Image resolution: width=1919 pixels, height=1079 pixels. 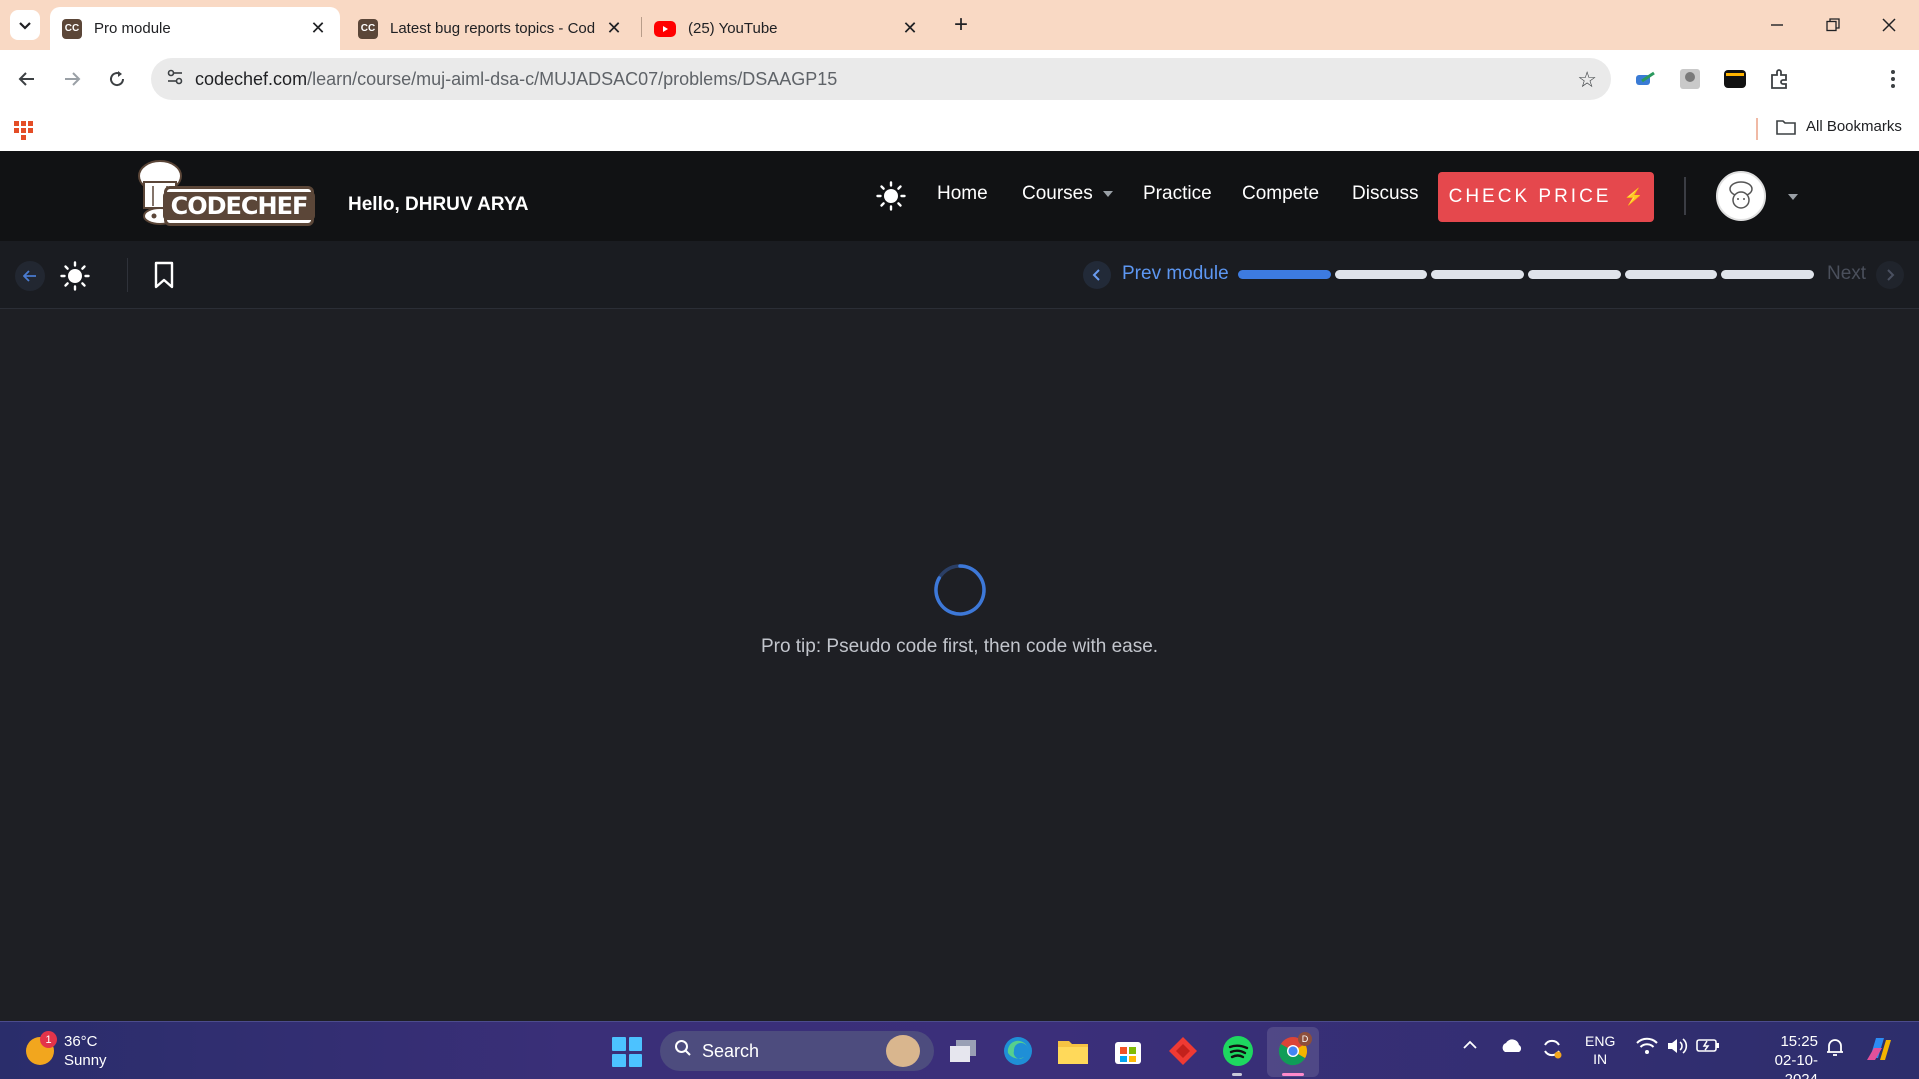 What do you see at coordinates (1647, 1048) in the screenshot?
I see `wifi-icon` at bounding box center [1647, 1048].